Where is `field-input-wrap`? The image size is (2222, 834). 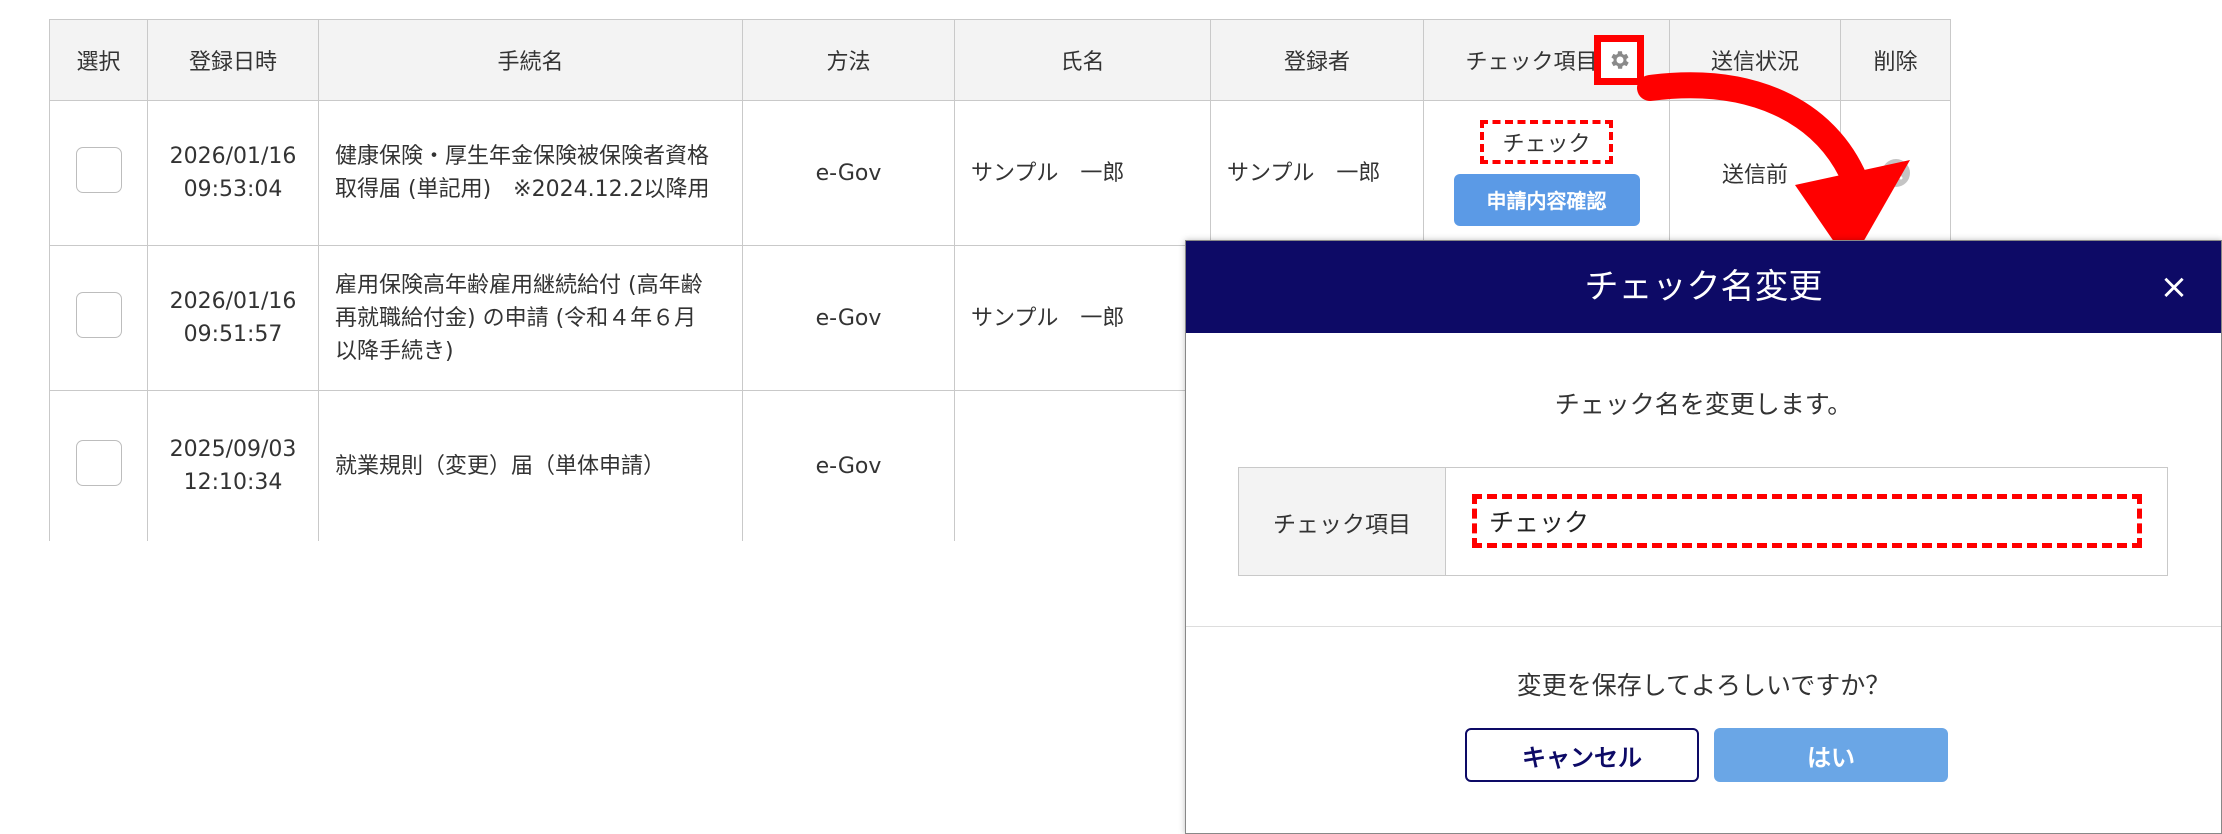
field-input-wrap is located at coordinates (1806, 521).